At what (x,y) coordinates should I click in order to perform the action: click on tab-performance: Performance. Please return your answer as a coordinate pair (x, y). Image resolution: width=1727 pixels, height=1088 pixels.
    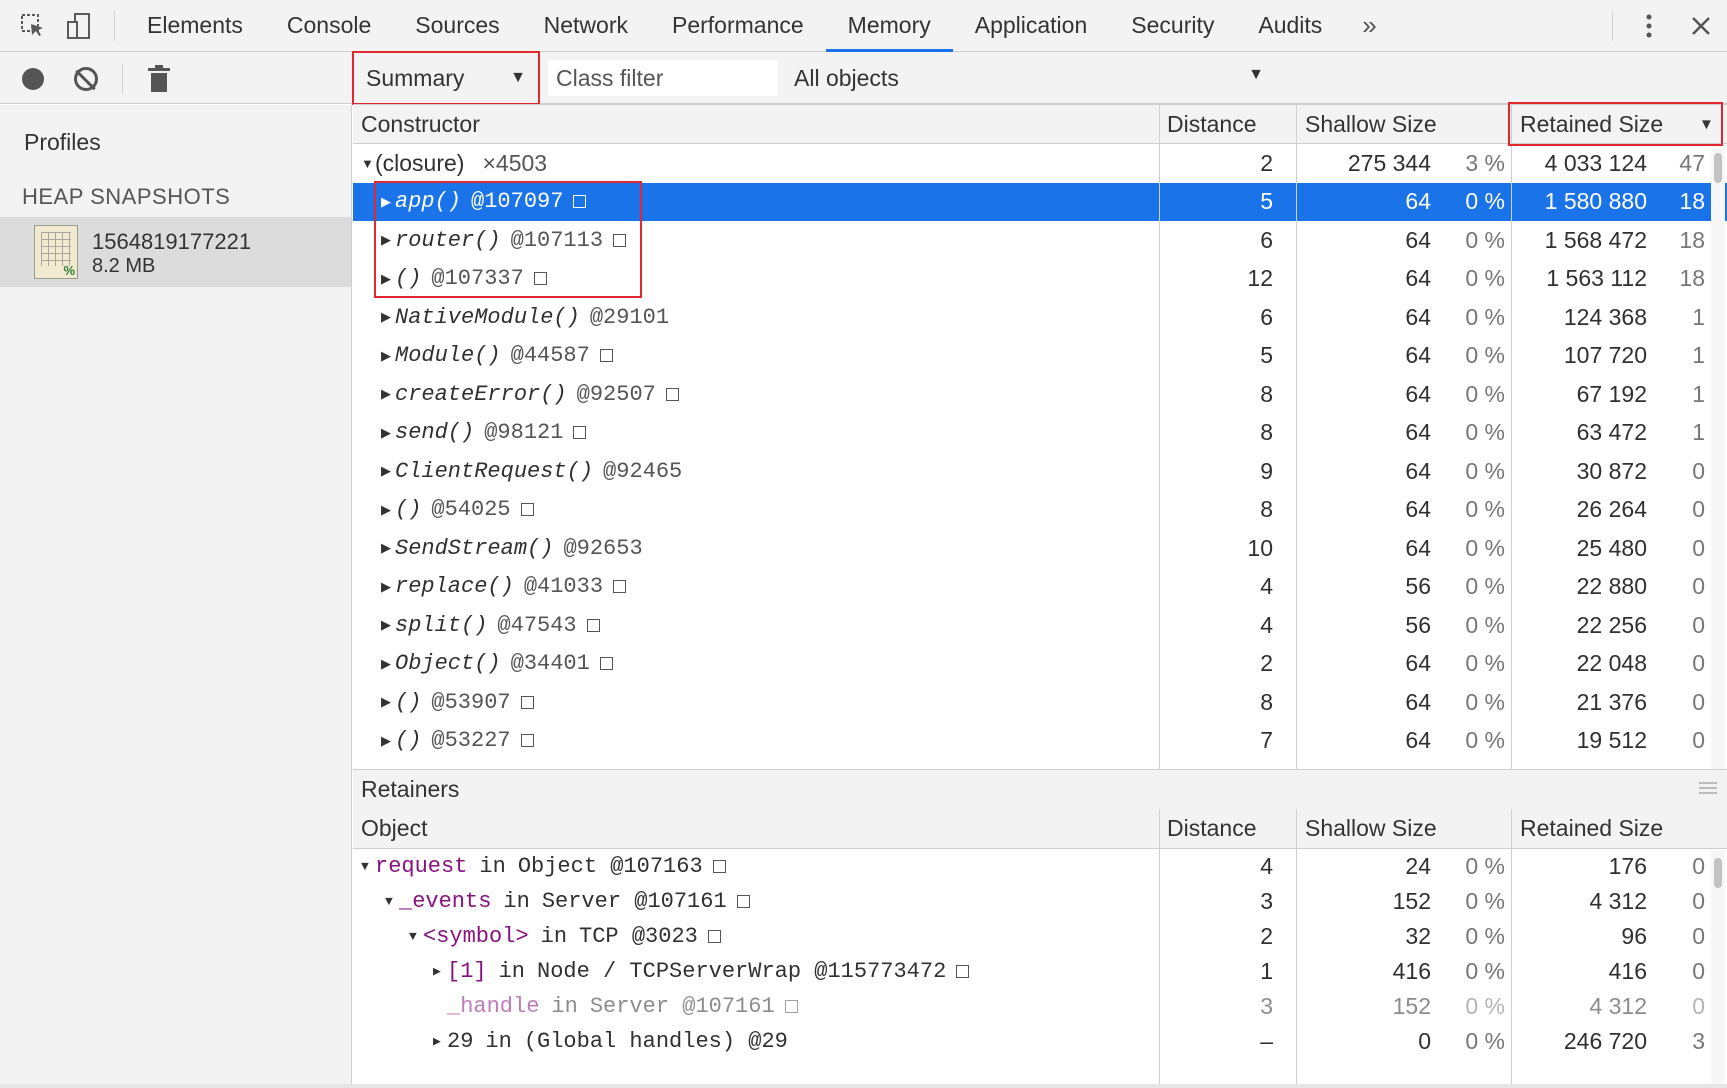
    Looking at the image, I should click on (738, 26).